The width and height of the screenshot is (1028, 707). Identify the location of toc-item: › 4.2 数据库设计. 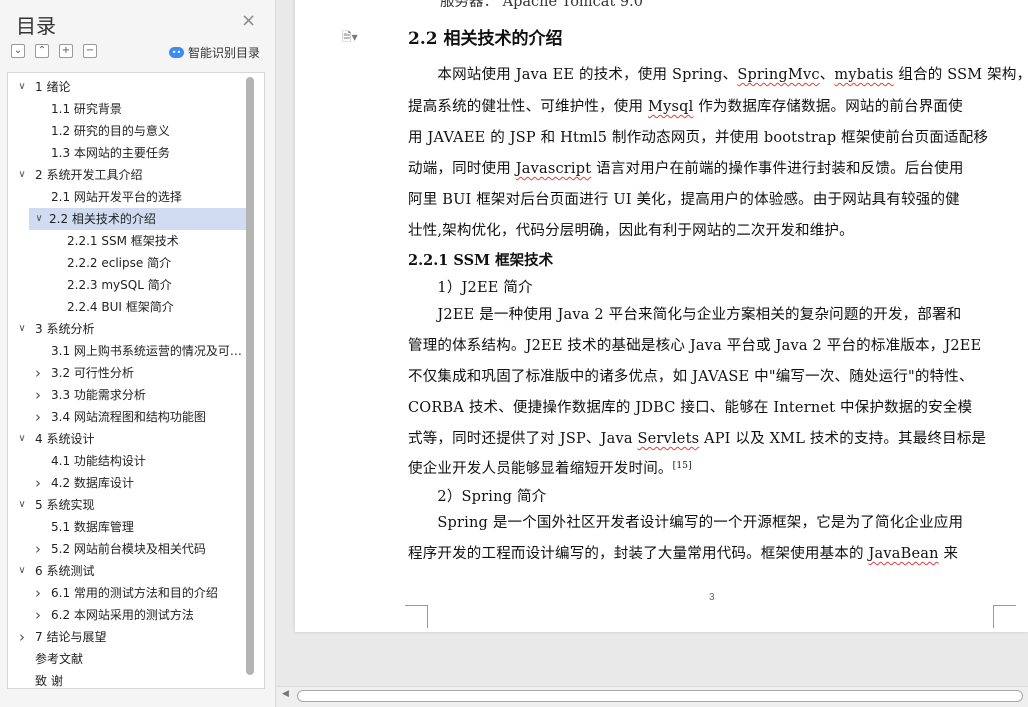
(131, 483).